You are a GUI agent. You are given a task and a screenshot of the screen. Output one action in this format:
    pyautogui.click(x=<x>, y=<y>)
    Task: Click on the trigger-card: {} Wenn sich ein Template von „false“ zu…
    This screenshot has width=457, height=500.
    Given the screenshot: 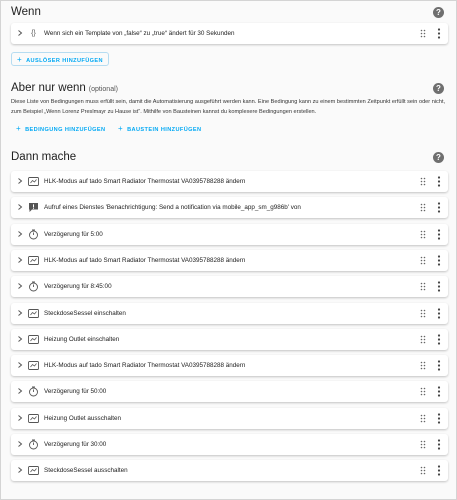 What is the action you would take?
    pyautogui.click(x=229, y=33)
    